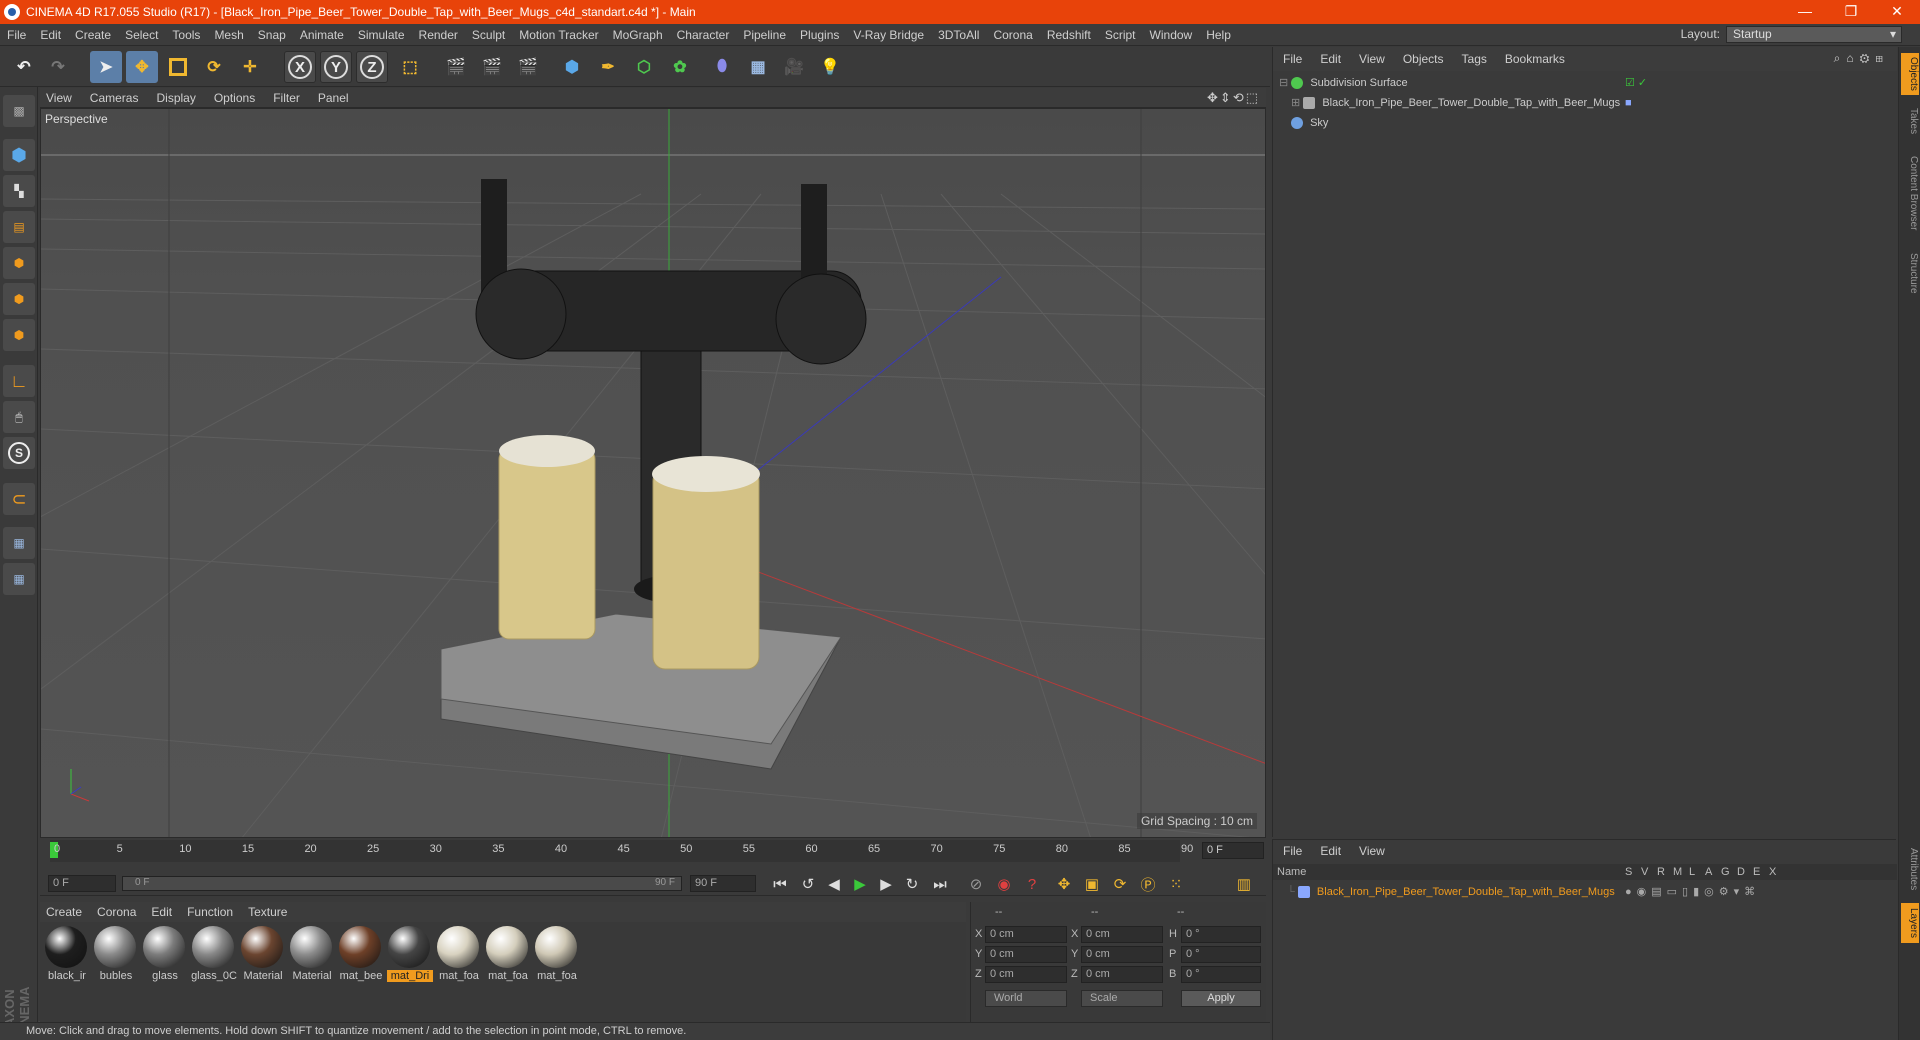 Image resolution: width=1920 pixels, height=1040 pixels. What do you see at coordinates (886, 884) in the screenshot?
I see `next-frame-button: ▶` at bounding box center [886, 884].